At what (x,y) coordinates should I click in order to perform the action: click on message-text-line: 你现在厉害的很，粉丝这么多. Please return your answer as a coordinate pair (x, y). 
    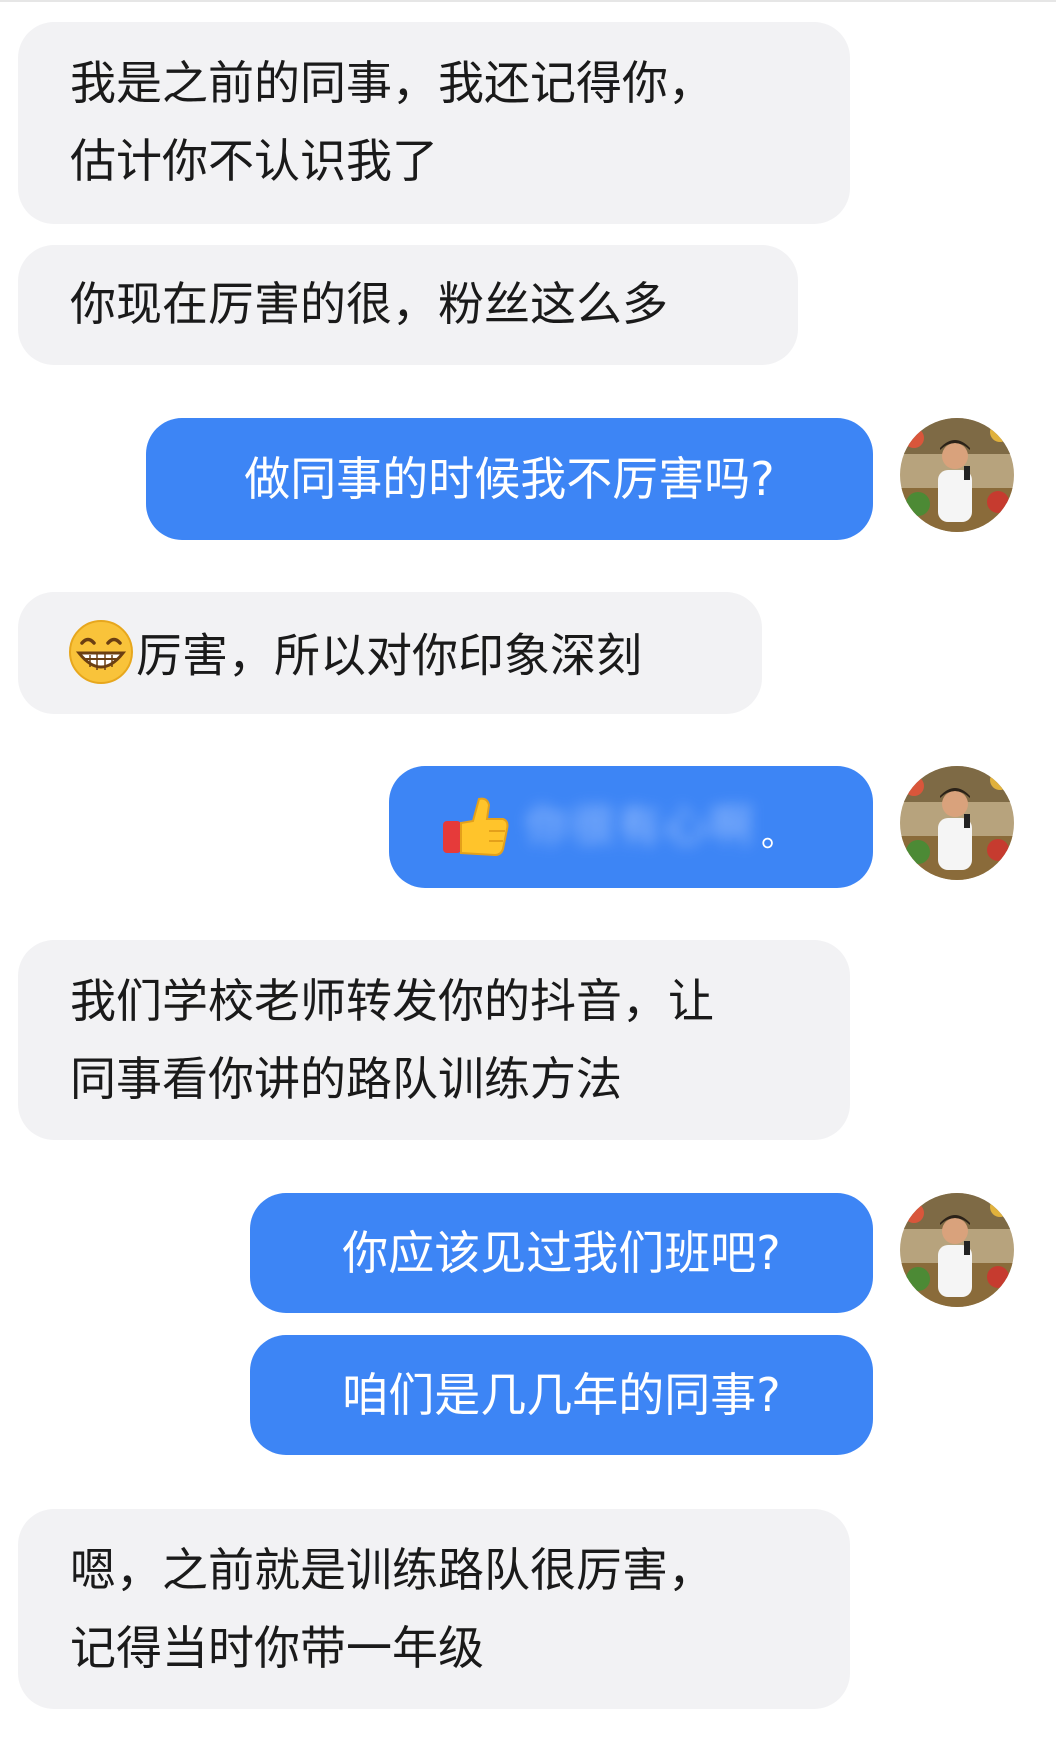
    Looking at the image, I should click on (369, 304).